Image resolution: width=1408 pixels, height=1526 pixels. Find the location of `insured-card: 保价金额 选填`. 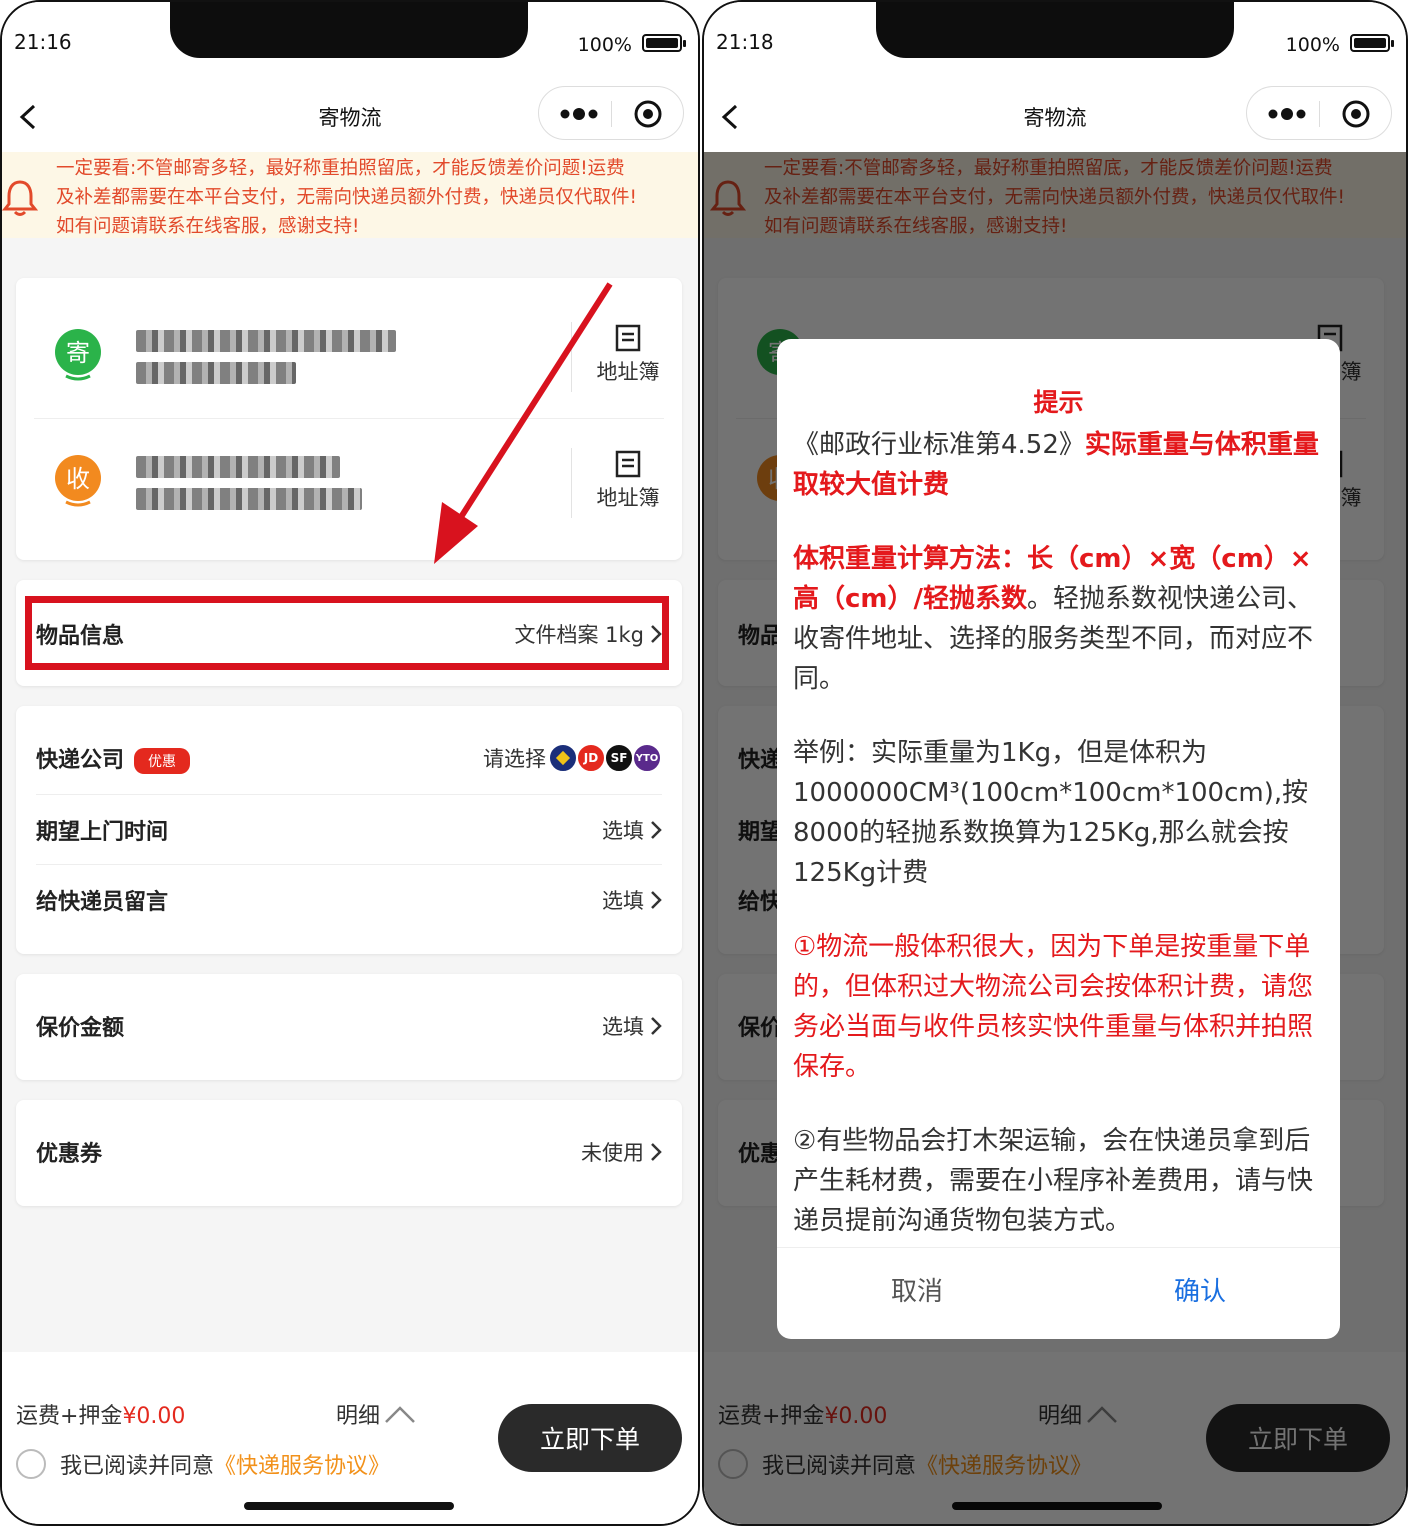

insured-card: 保价金额 选填 is located at coordinates (349, 1027).